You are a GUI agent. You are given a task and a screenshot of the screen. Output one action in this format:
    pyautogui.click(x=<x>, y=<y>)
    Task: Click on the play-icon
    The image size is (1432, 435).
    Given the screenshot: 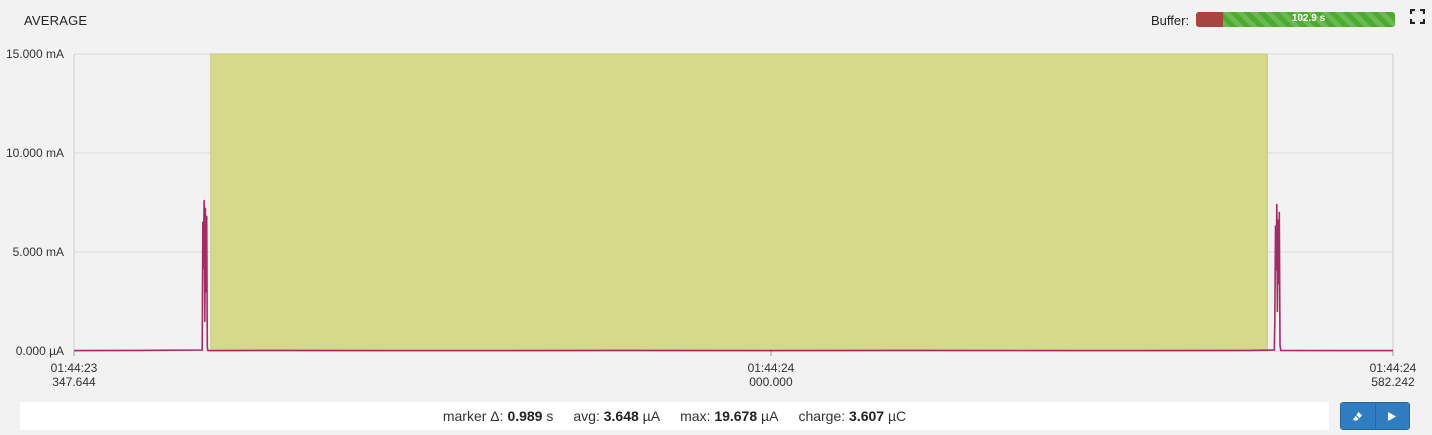 What is the action you would take?
    pyautogui.click(x=1391, y=416)
    